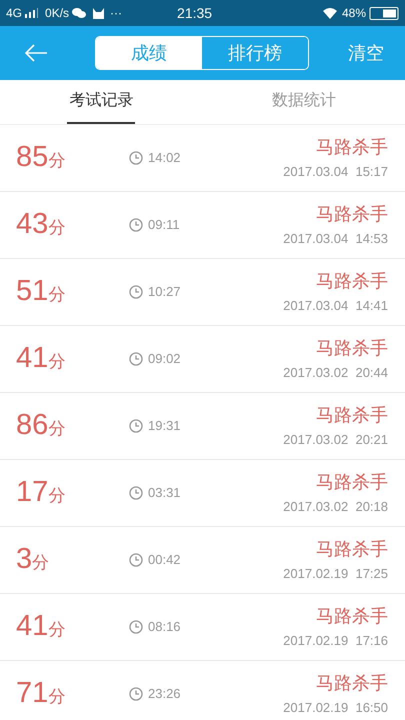 Image resolution: width=405 pixels, height=720 pixels. Describe the element at coordinates (335, 171) in the screenshot. I see `date-text: 2017.03.04 15:17` at that location.